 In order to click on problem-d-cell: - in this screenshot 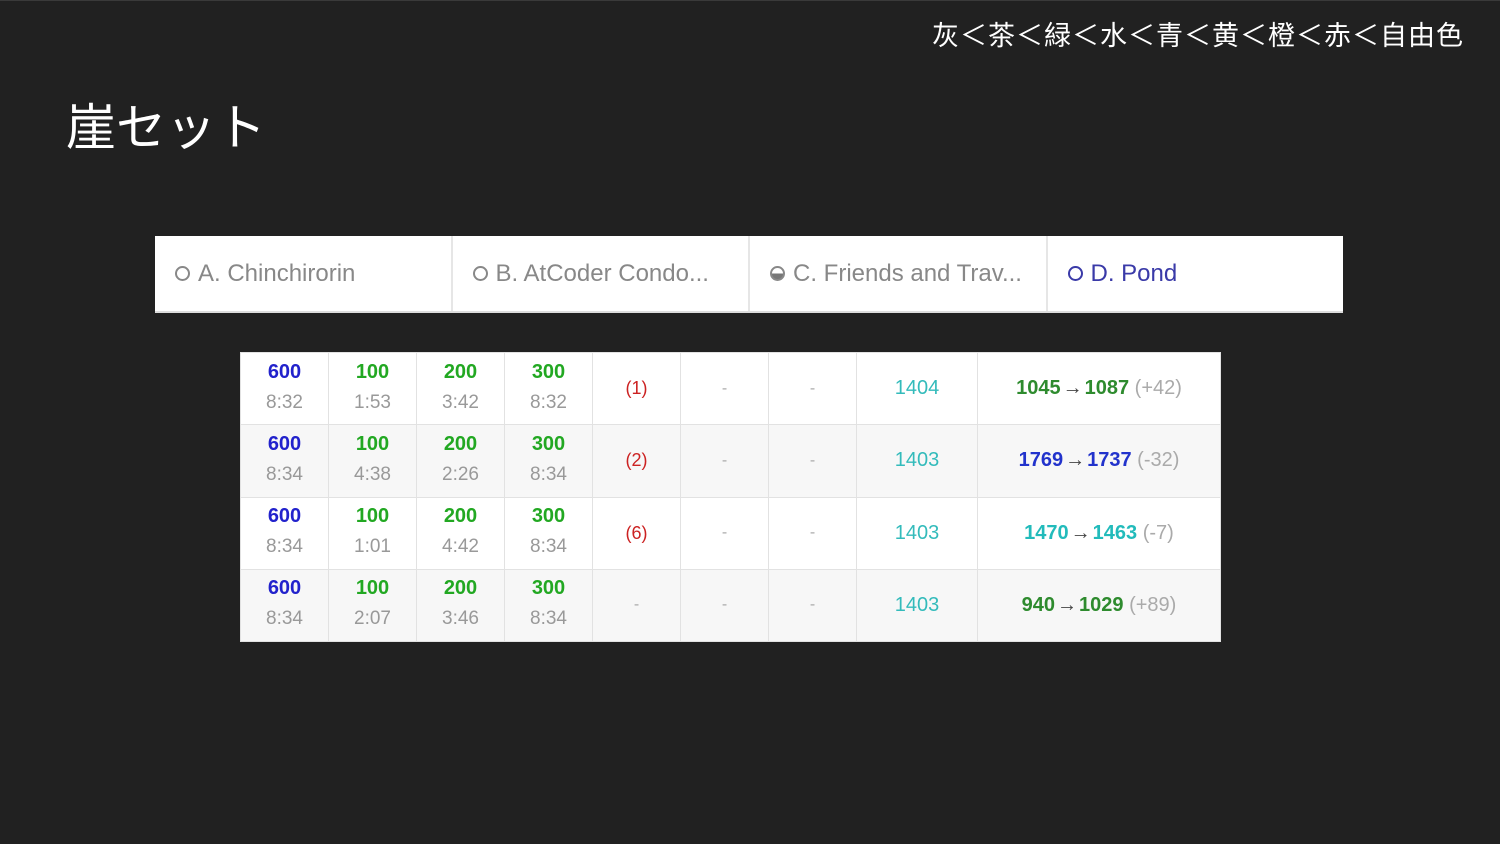, I will do `click(636, 605)`.